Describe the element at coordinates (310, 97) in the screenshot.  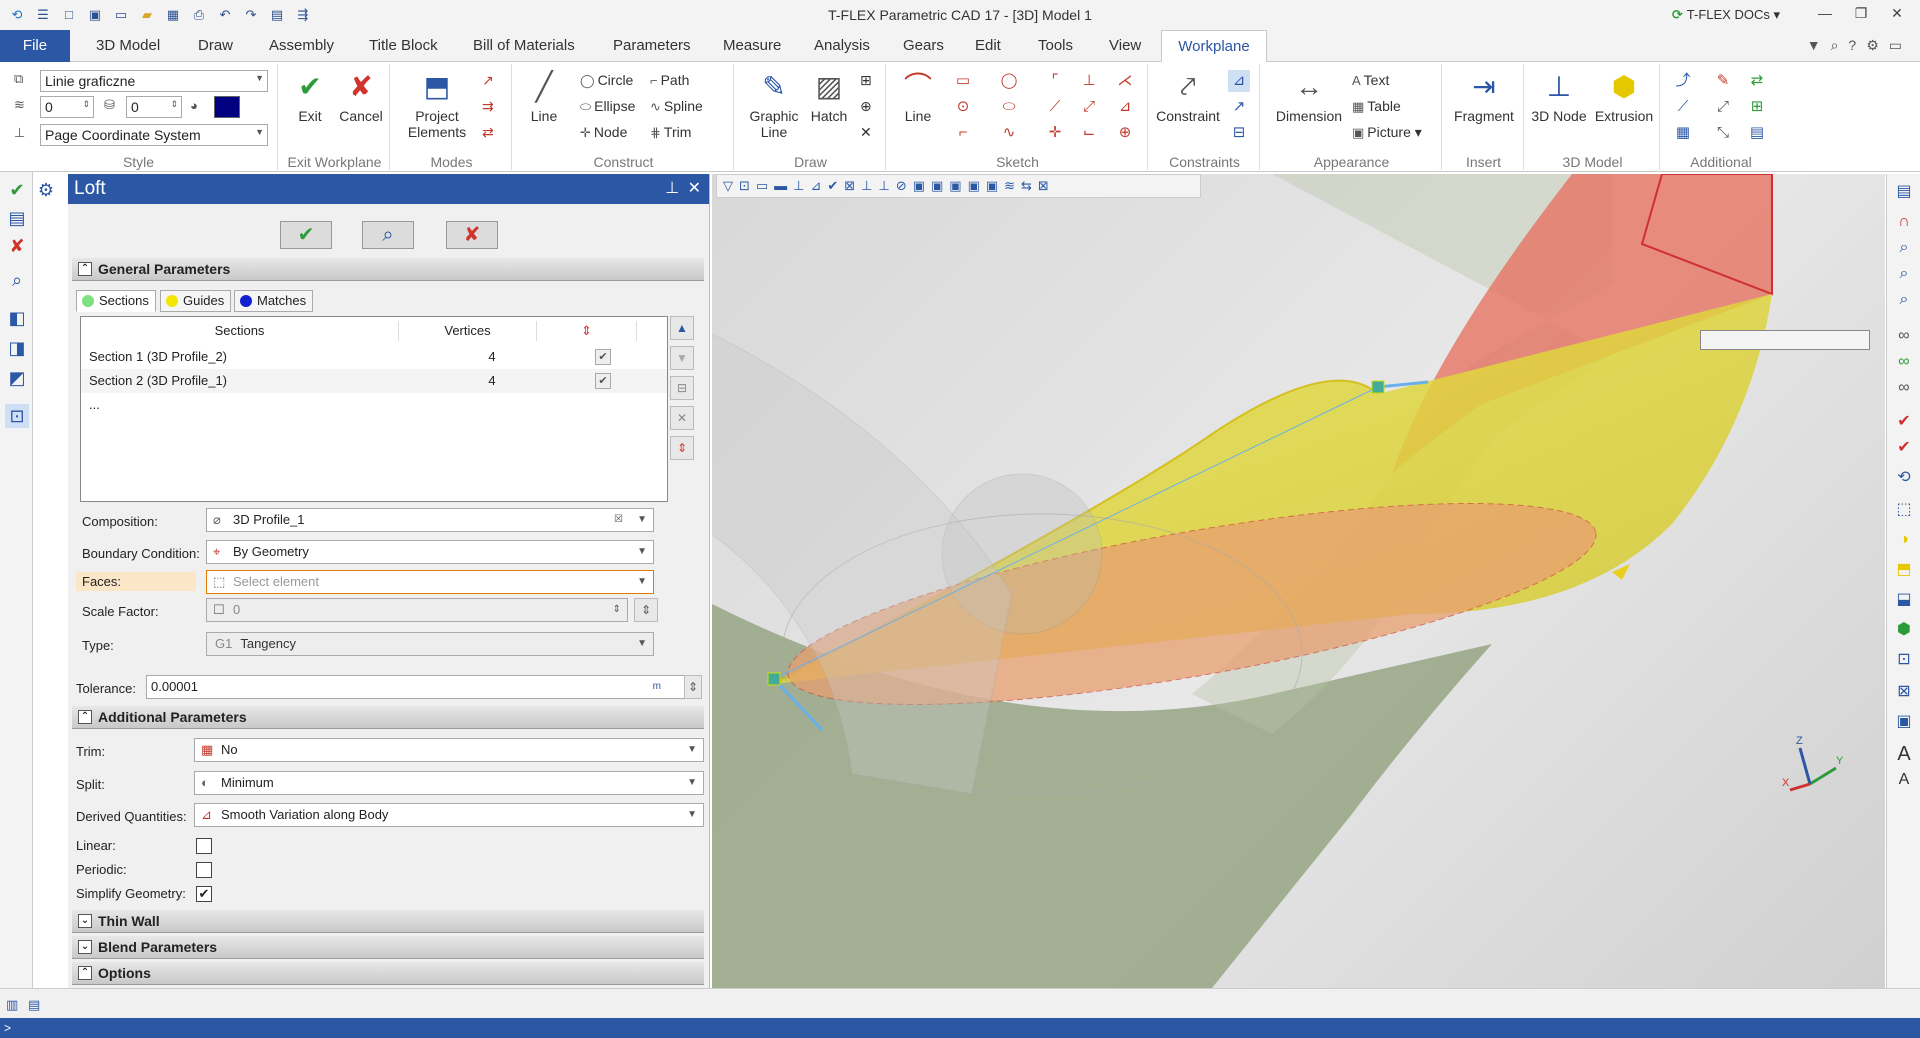
I see `exit-button: ✔ Exit` at that location.